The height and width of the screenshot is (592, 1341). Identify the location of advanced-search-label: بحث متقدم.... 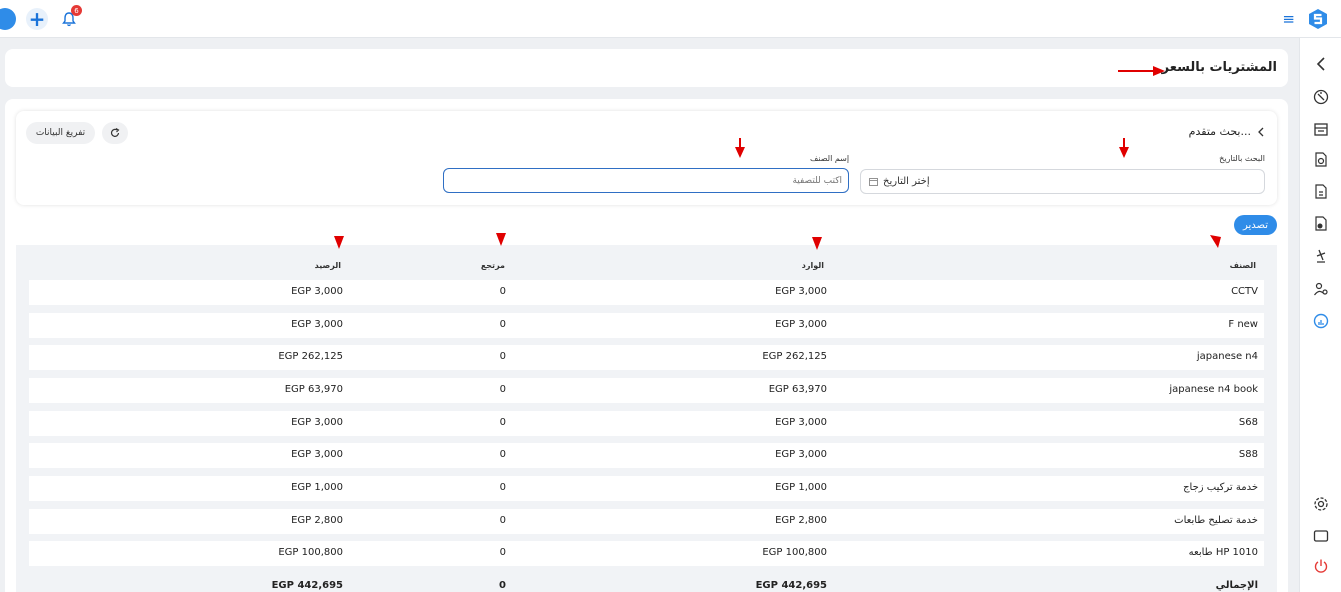
(1219, 131).